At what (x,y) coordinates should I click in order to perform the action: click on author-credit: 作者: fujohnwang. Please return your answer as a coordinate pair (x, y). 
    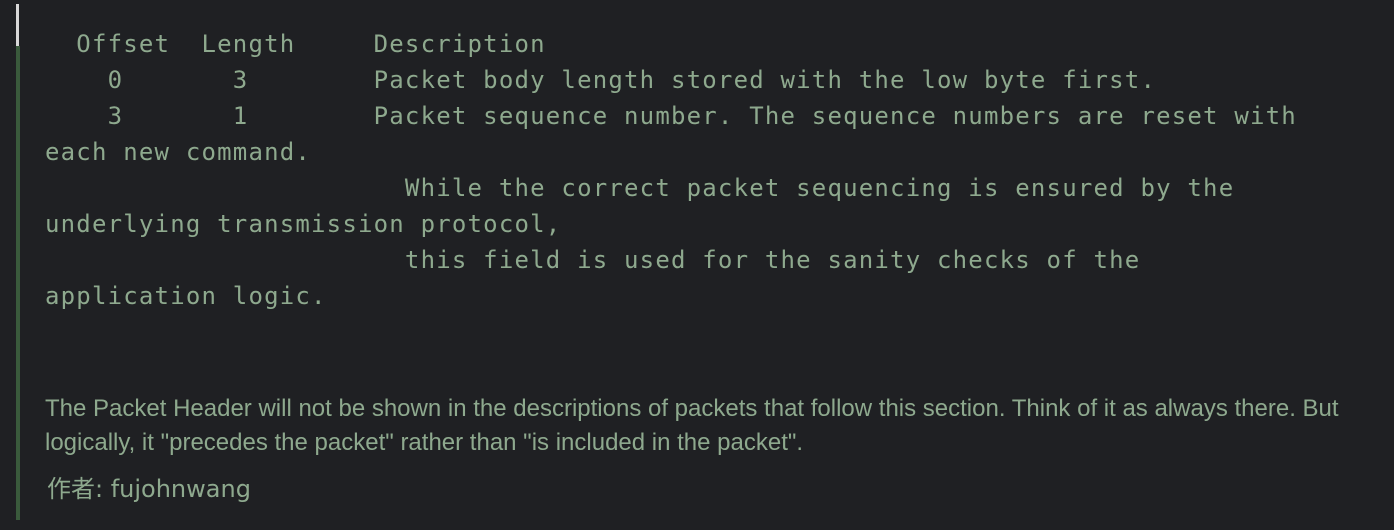
    Looking at the image, I should click on (149, 489).